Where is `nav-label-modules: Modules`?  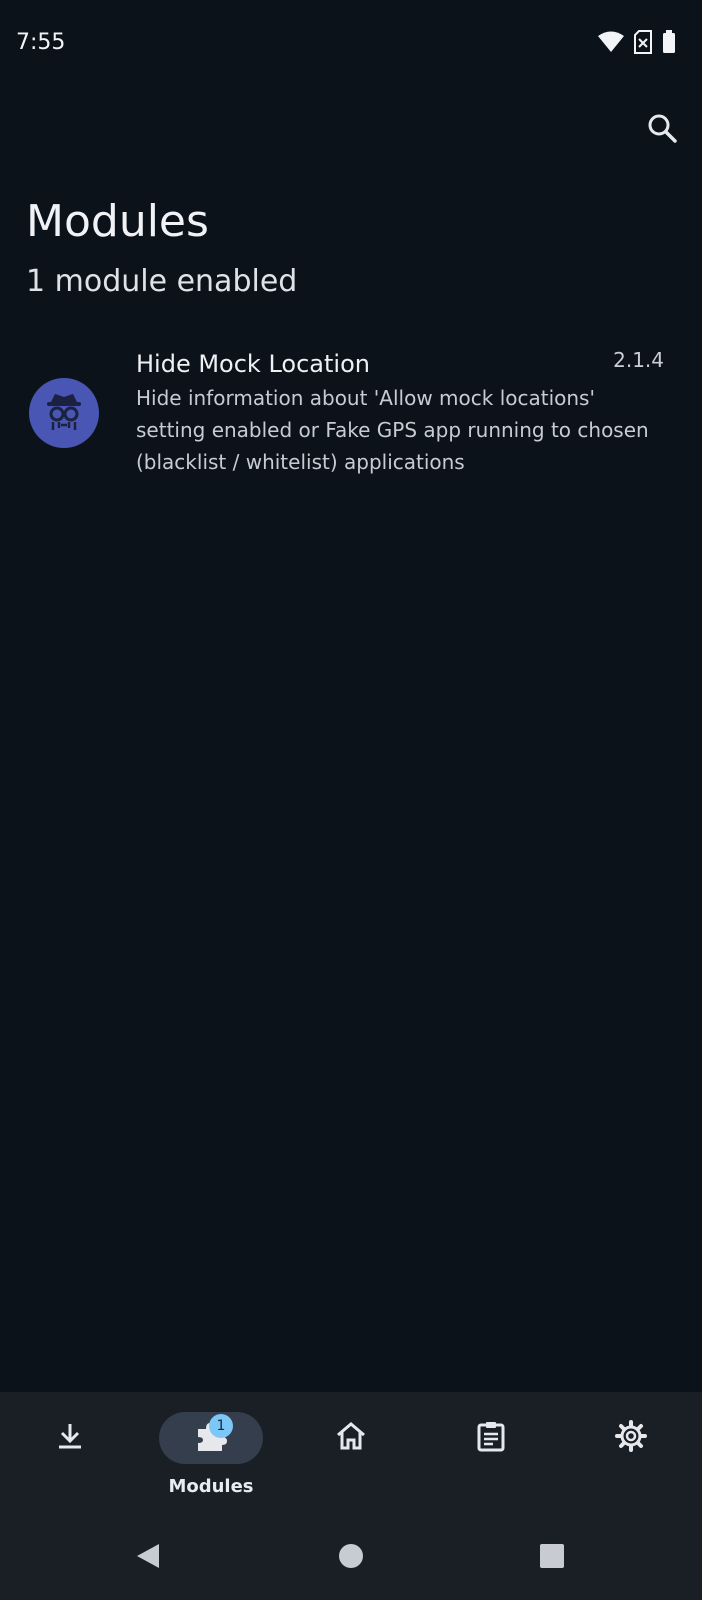 nav-label-modules: Modules is located at coordinates (211, 1486).